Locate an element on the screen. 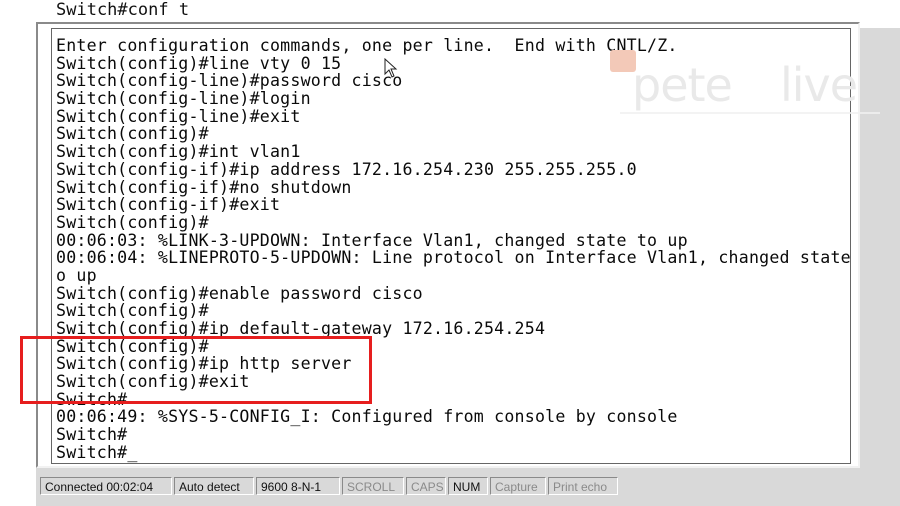 The height and width of the screenshot is (506, 900). terminal-line: Switch(config-line)#login is located at coordinates (183, 99).